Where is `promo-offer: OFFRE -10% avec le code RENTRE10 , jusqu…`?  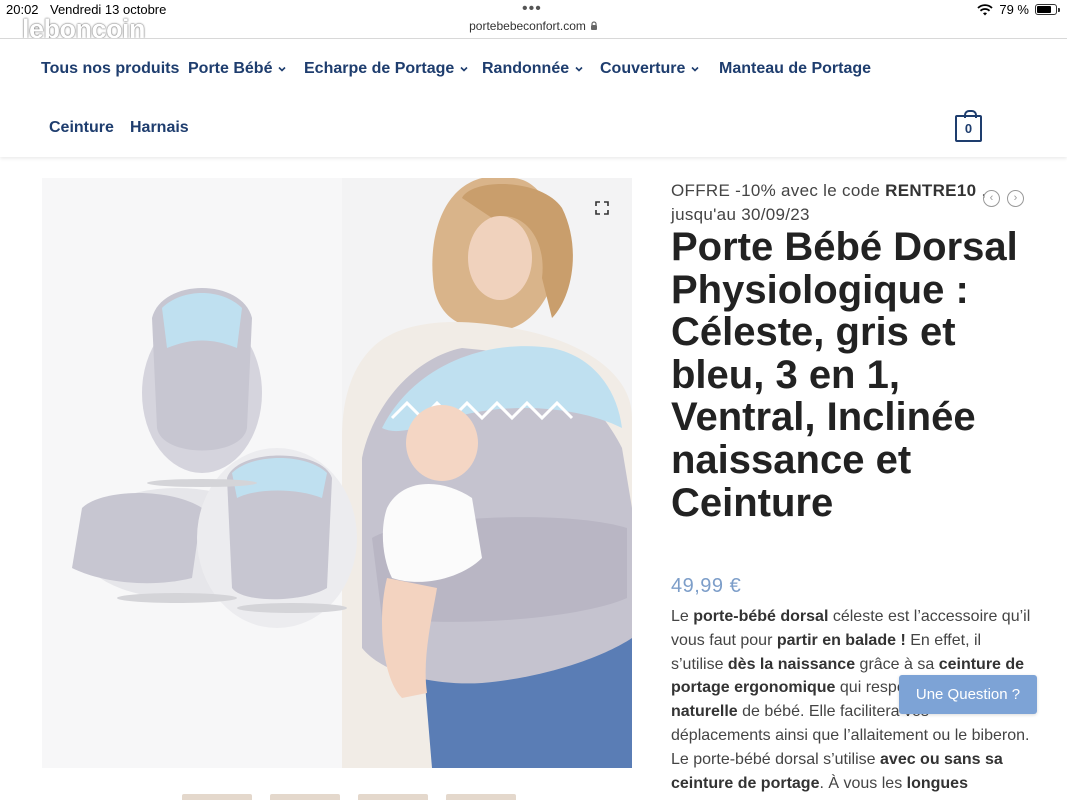
promo-offer: OFFRE -10% avec le code RENTRE10 , jusqu… is located at coordinates (851, 203).